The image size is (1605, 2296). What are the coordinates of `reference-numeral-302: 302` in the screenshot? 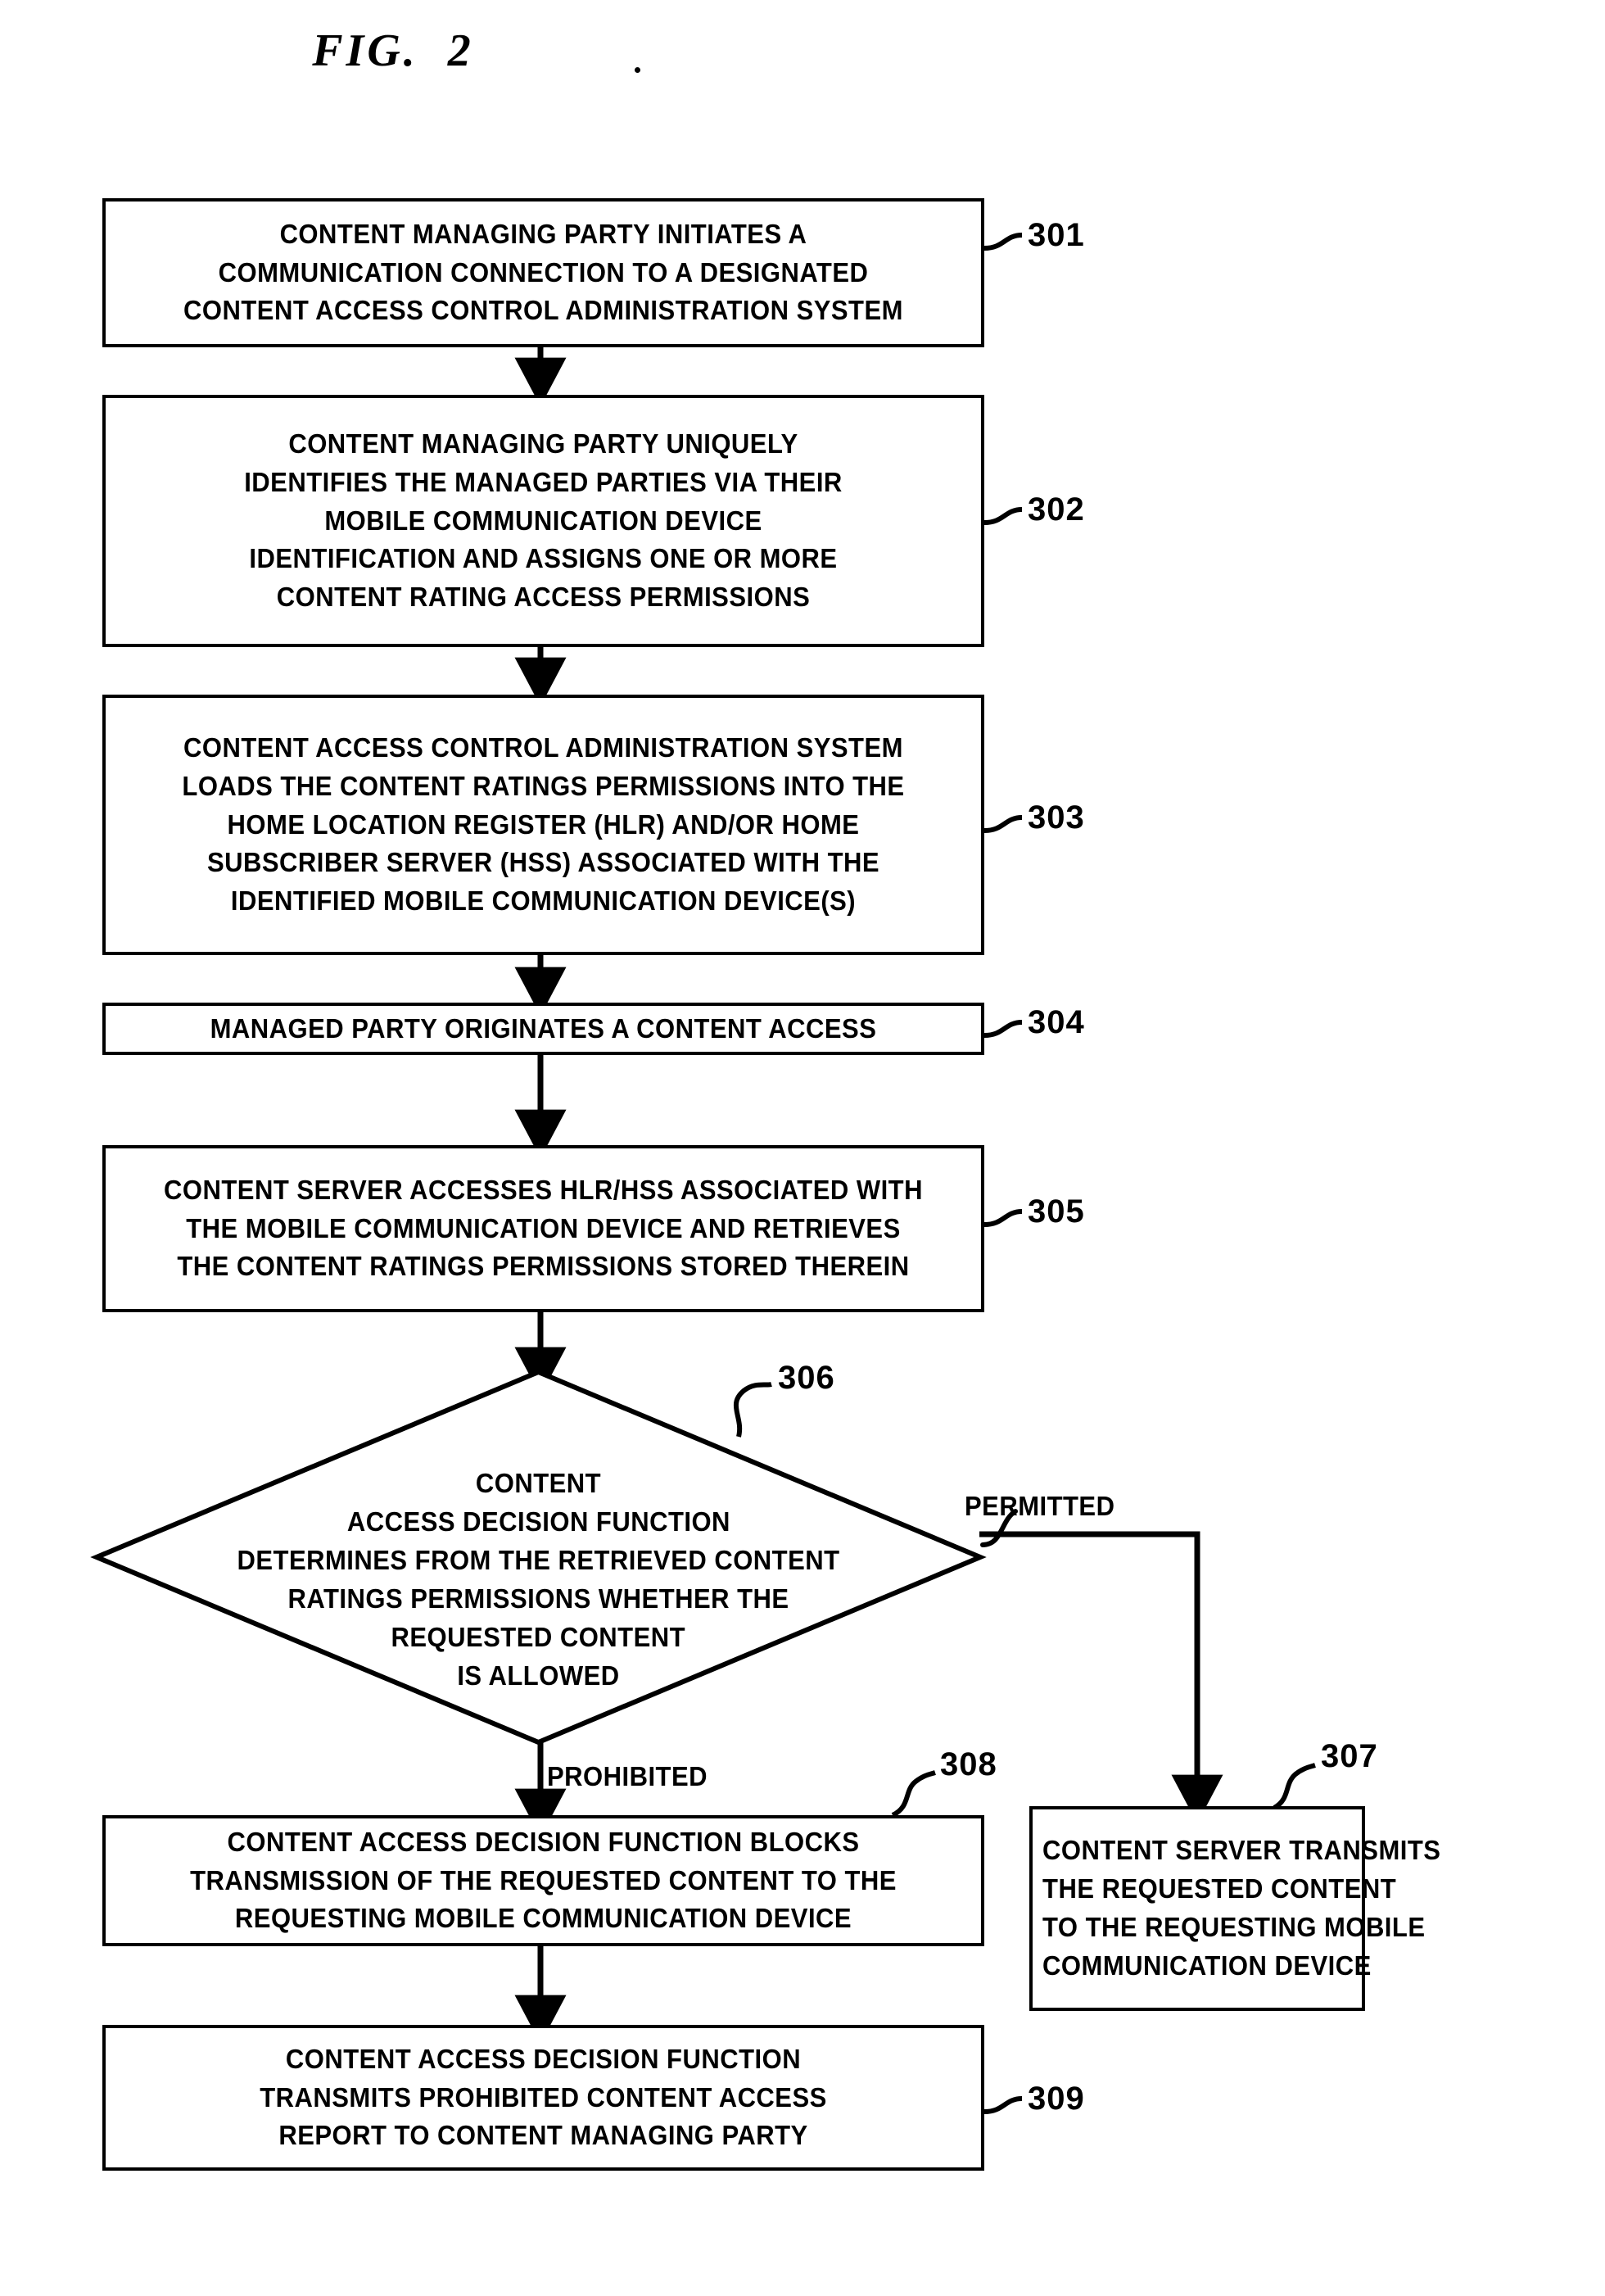 It's located at (1056, 510).